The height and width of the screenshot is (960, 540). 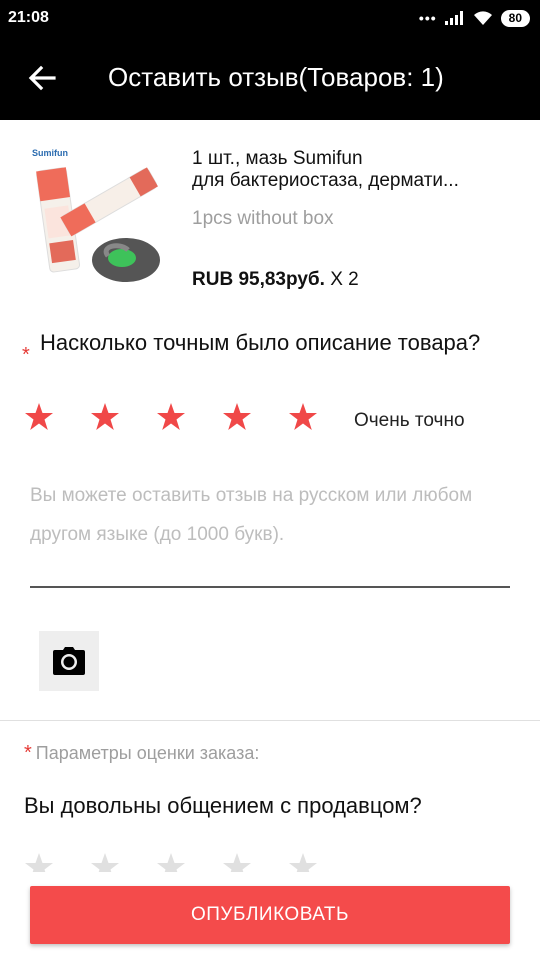 I want to click on battery-icon: 80, so click(x=515, y=18).